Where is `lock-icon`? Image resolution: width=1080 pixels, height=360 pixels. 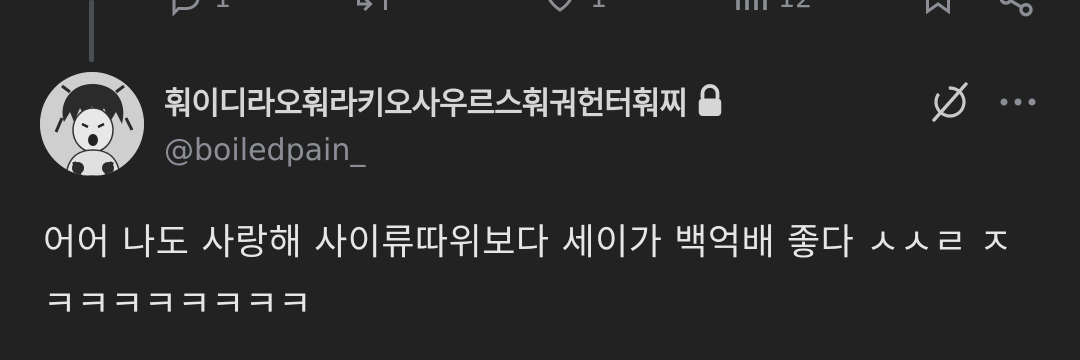
lock-icon is located at coordinates (710, 99).